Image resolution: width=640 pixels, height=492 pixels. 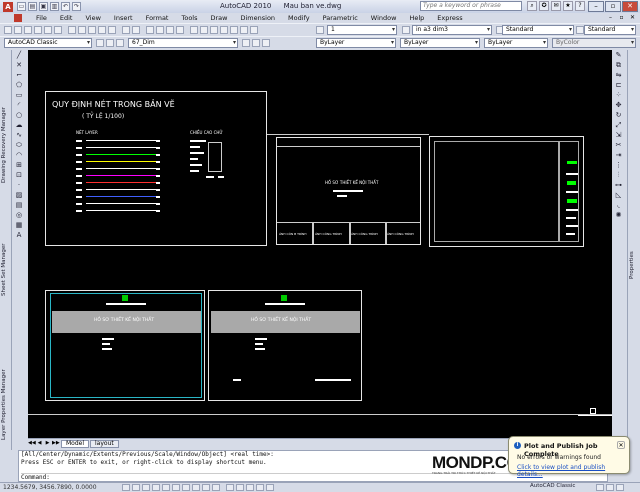 I want to click on gradient-icon: ▤, so click(x=19, y=205).